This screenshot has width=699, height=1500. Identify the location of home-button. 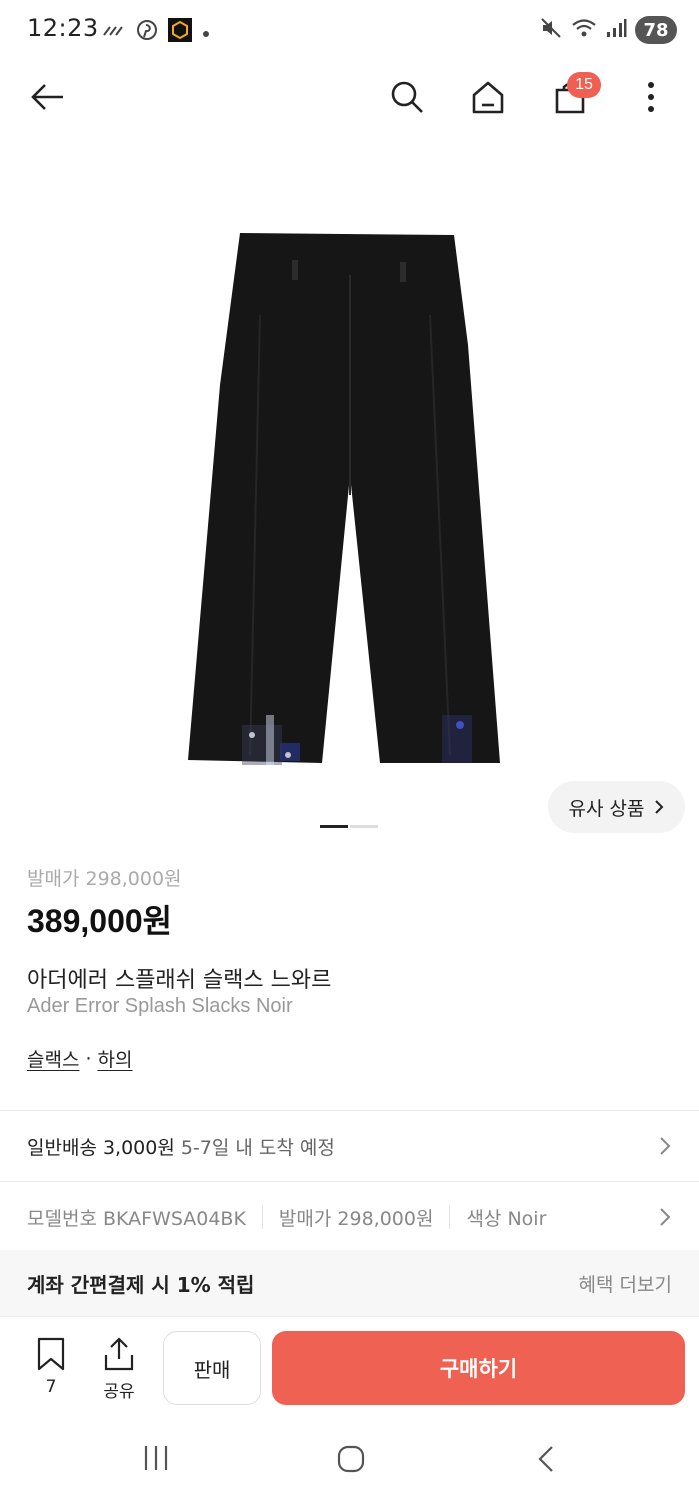
(488, 97).